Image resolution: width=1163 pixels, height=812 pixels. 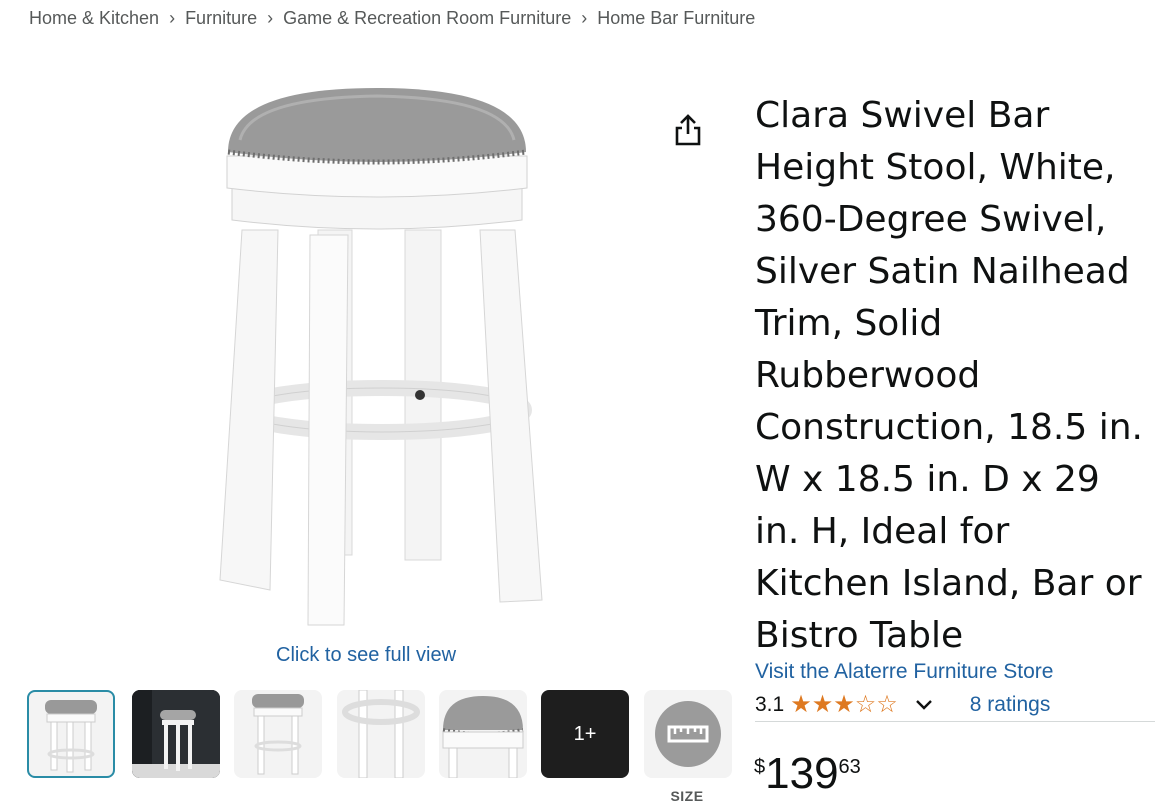 I want to click on divider, so click(x=955, y=721).